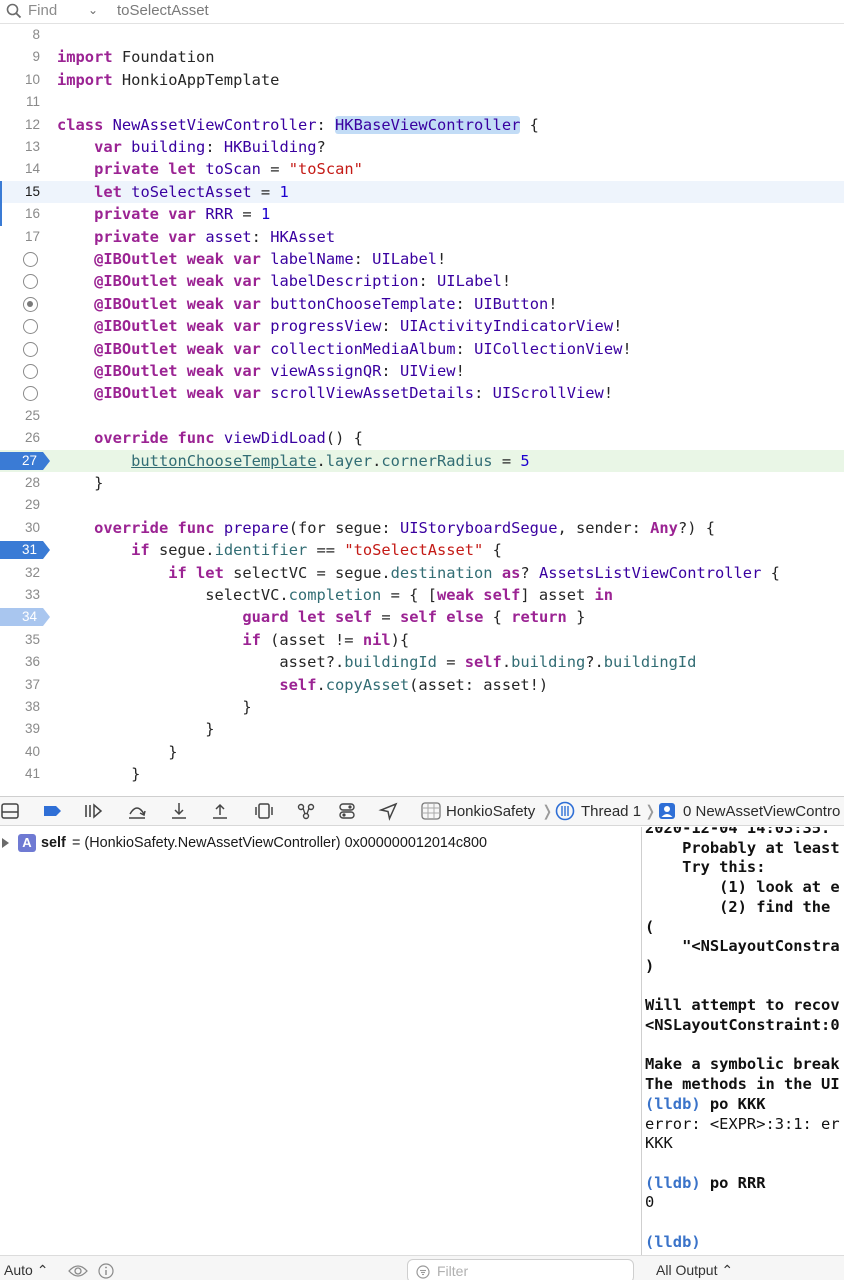  What do you see at coordinates (611, 812) in the screenshot?
I see `breadcrumb-thread: Thread 1` at bounding box center [611, 812].